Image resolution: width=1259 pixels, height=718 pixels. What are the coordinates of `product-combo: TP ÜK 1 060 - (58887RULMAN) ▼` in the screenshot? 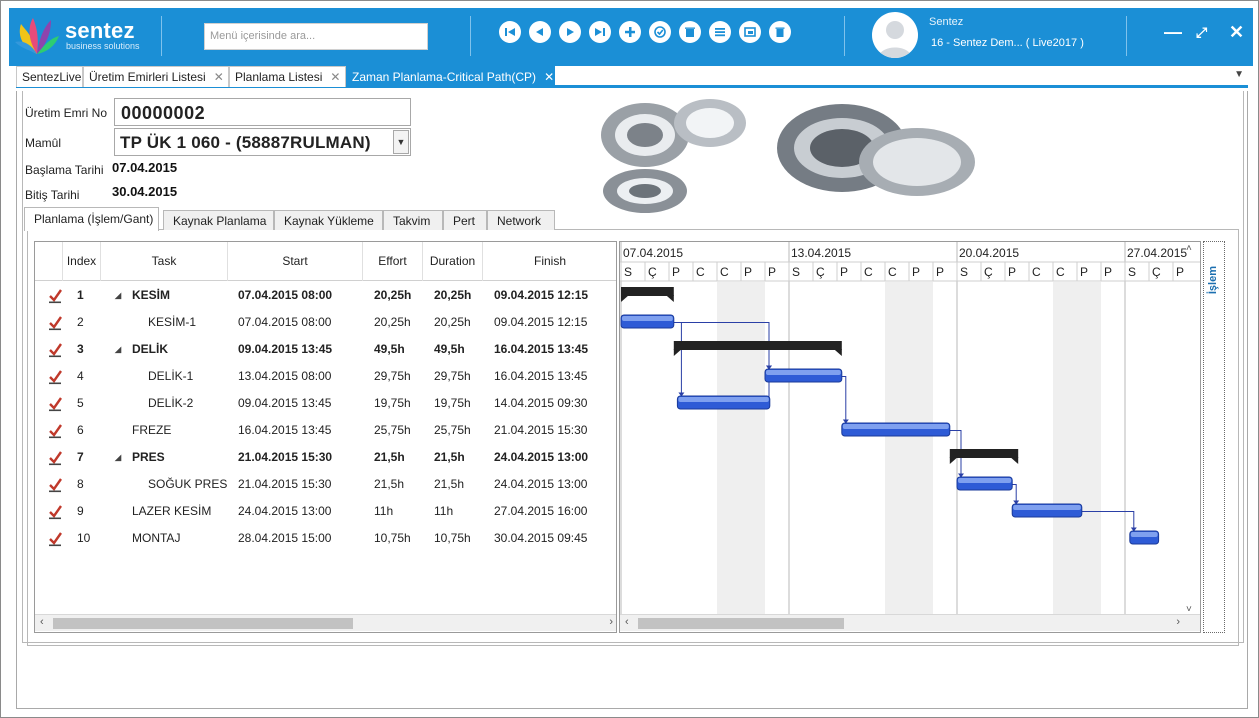 It's located at (262, 142).